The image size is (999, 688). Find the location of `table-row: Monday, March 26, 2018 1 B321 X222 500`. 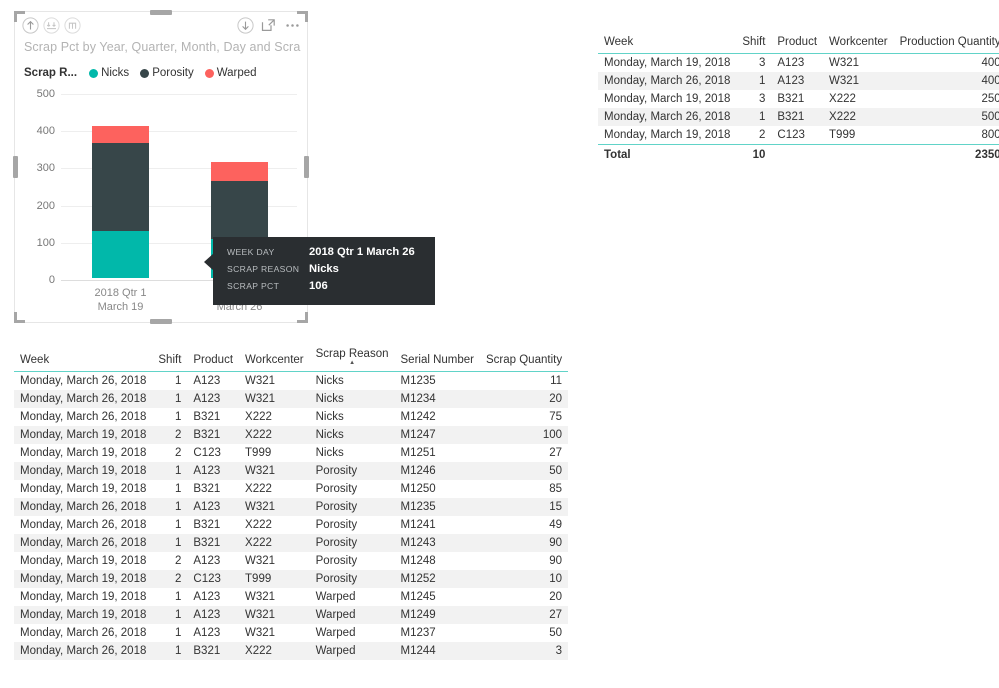

table-row: Monday, March 26, 2018 1 B321 X222 500 is located at coordinates (798, 117).